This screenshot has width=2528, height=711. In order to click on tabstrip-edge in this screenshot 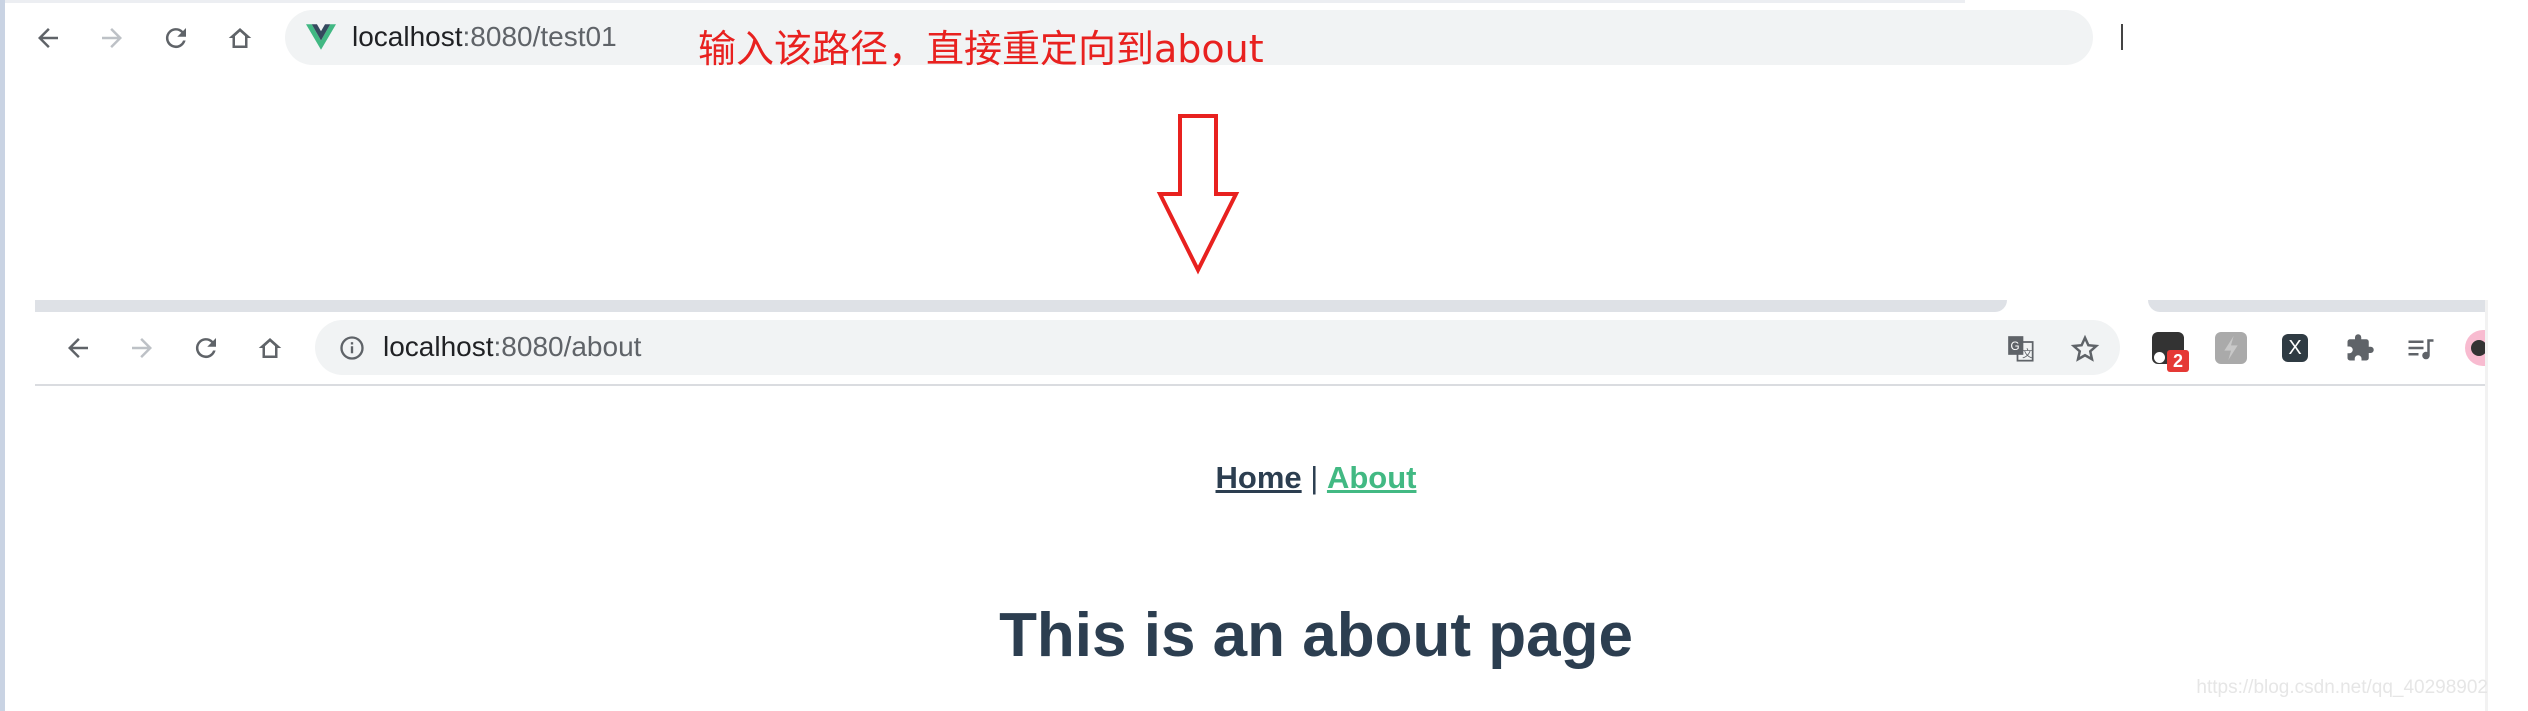, I will do `click(985, 1)`.